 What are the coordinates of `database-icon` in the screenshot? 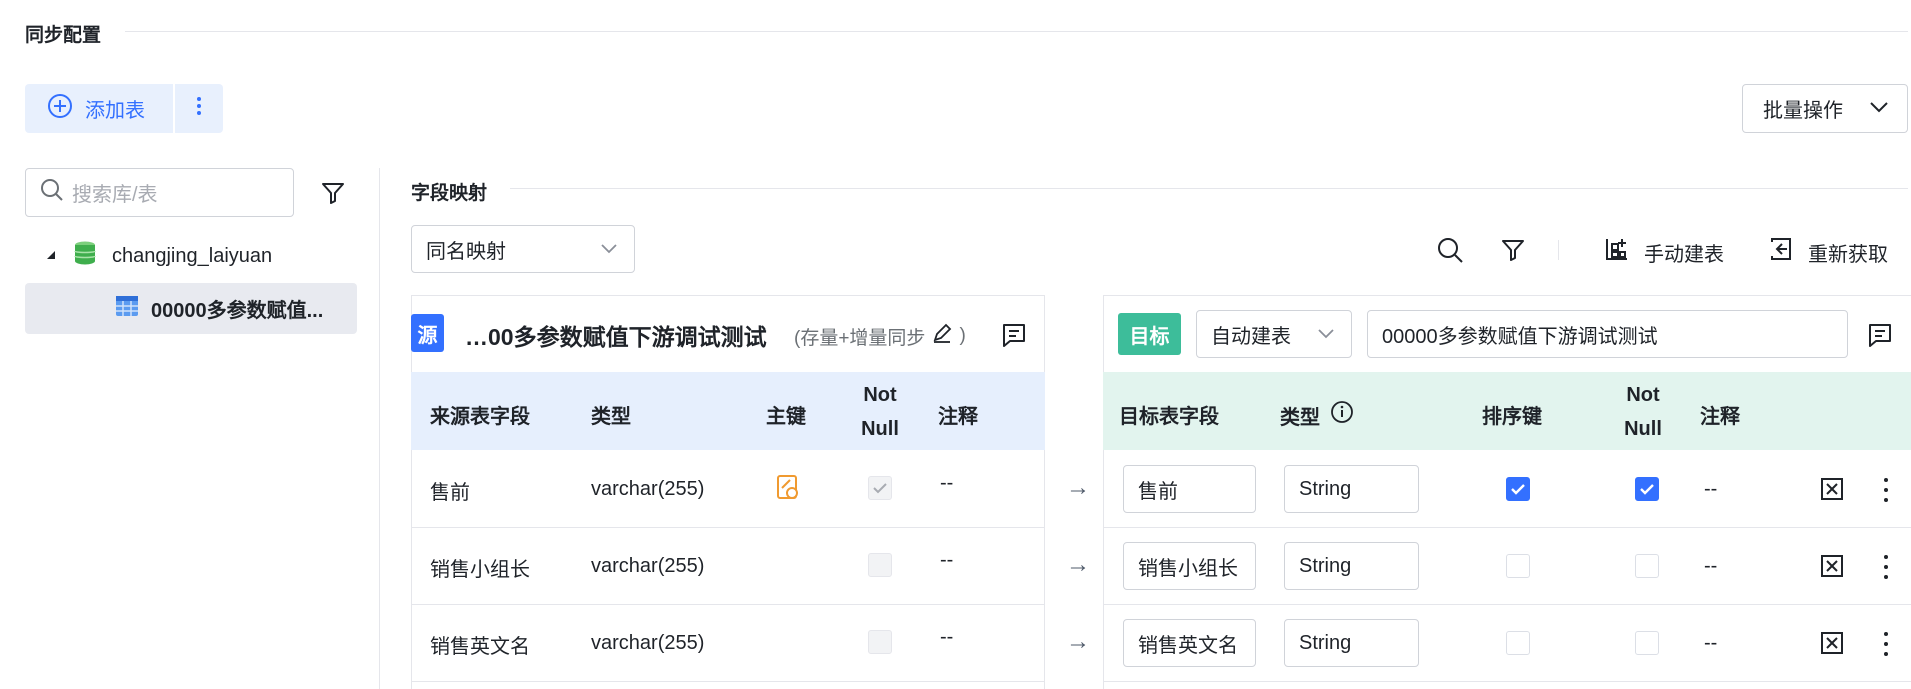 It's located at (85, 256).